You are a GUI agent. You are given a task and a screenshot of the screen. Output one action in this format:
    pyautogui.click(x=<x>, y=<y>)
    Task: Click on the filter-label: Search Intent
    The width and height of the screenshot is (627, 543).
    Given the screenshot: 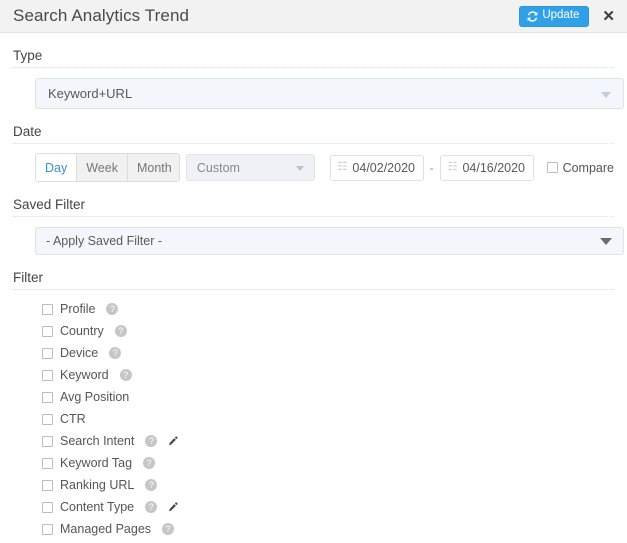 What is the action you would take?
    pyautogui.click(x=97, y=441)
    